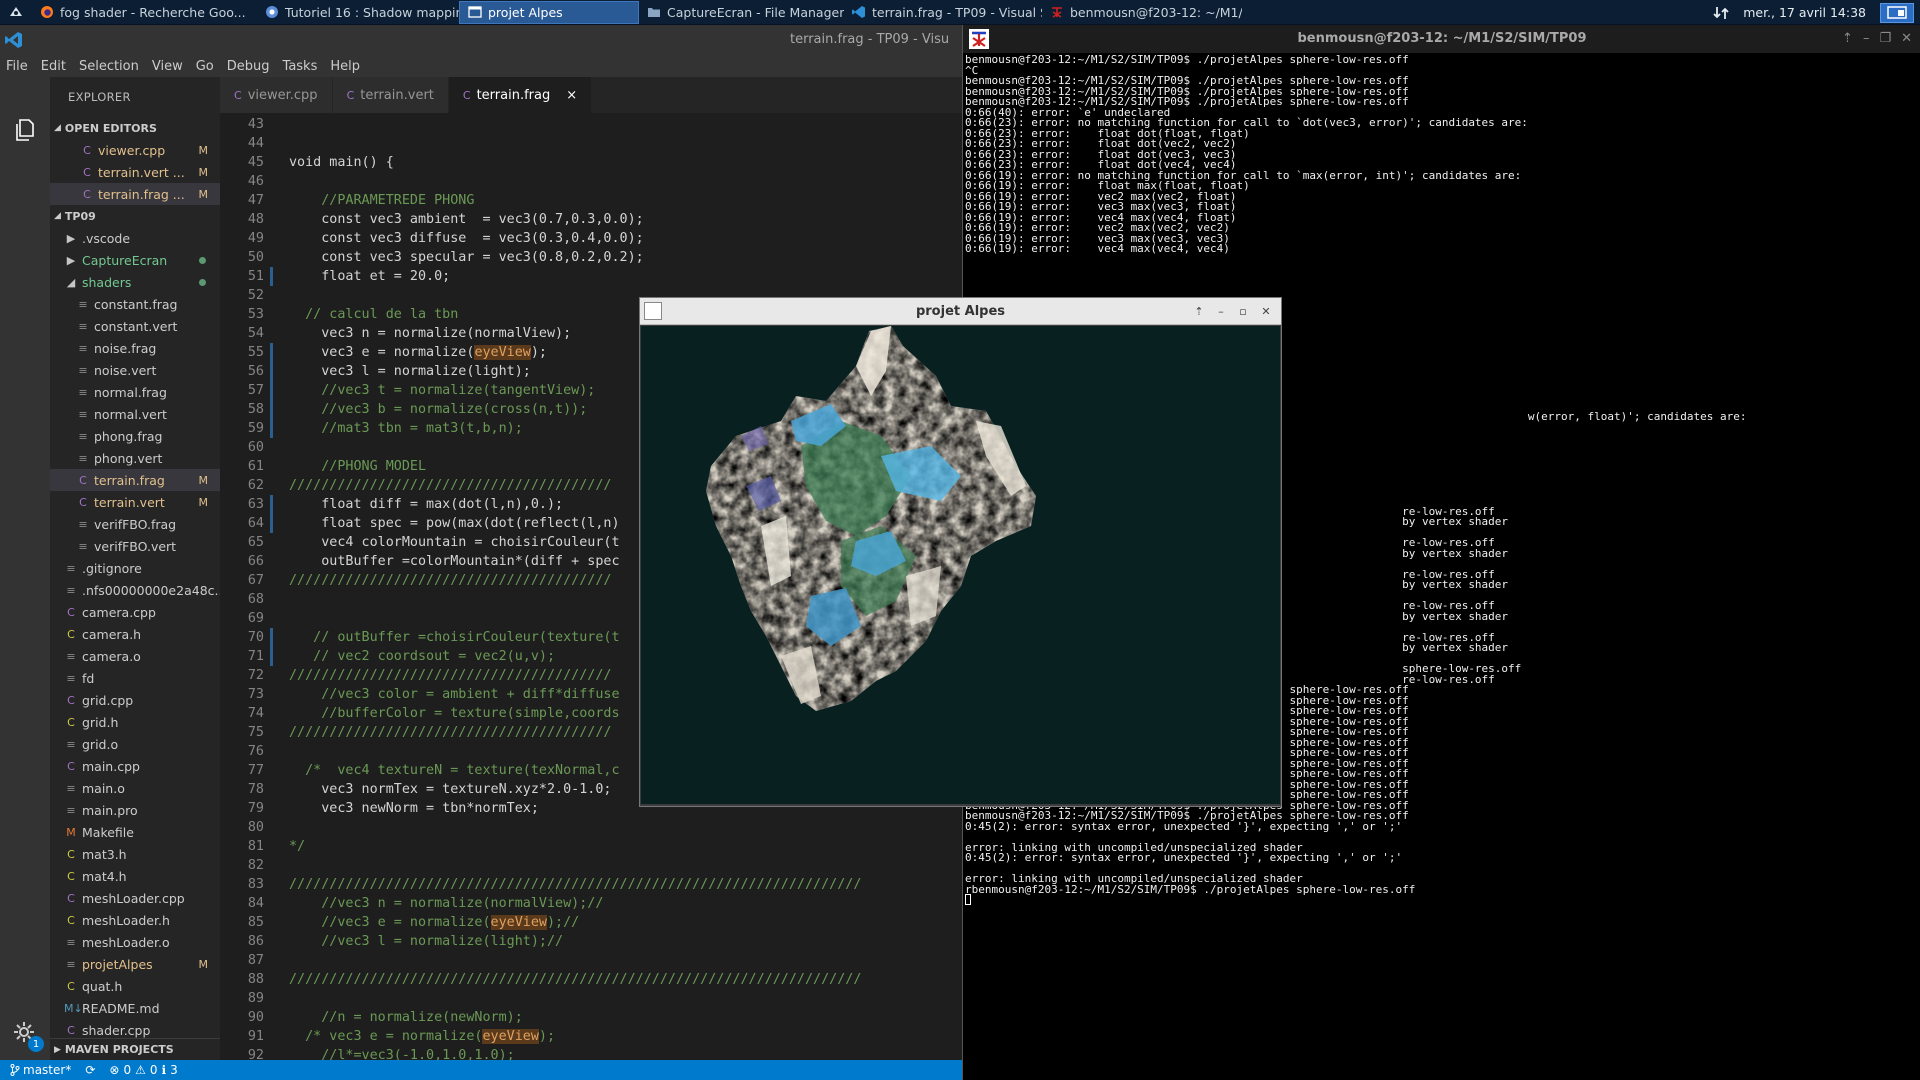  What do you see at coordinates (135, 260) in the screenshot?
I see `tree-folder: ▶ CaptureEcran` at bounding box center [135, 260].